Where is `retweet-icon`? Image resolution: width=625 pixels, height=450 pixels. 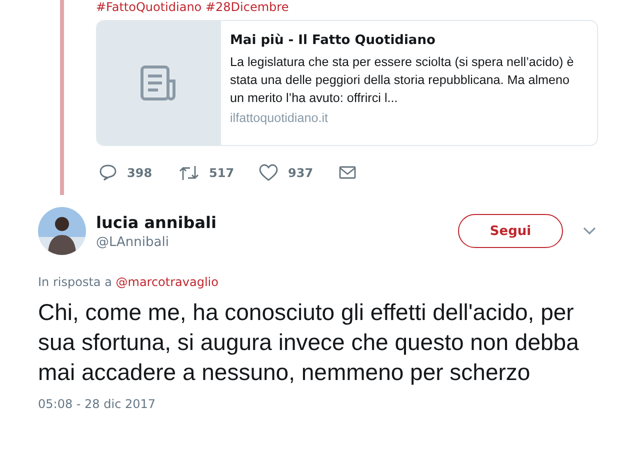
retweet-icon is located at coordinates (189, 172).